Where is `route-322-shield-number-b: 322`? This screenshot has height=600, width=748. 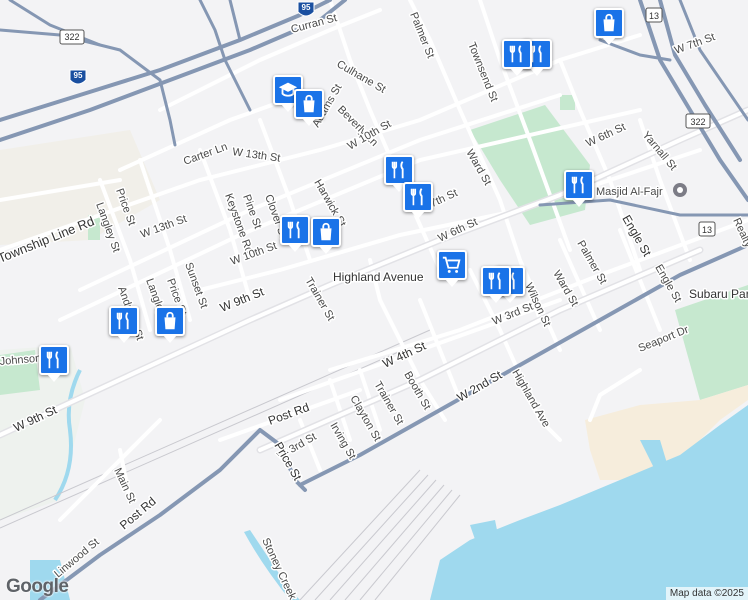 route-322-shield-number-b: 322 is located at coordinates (697, 122).